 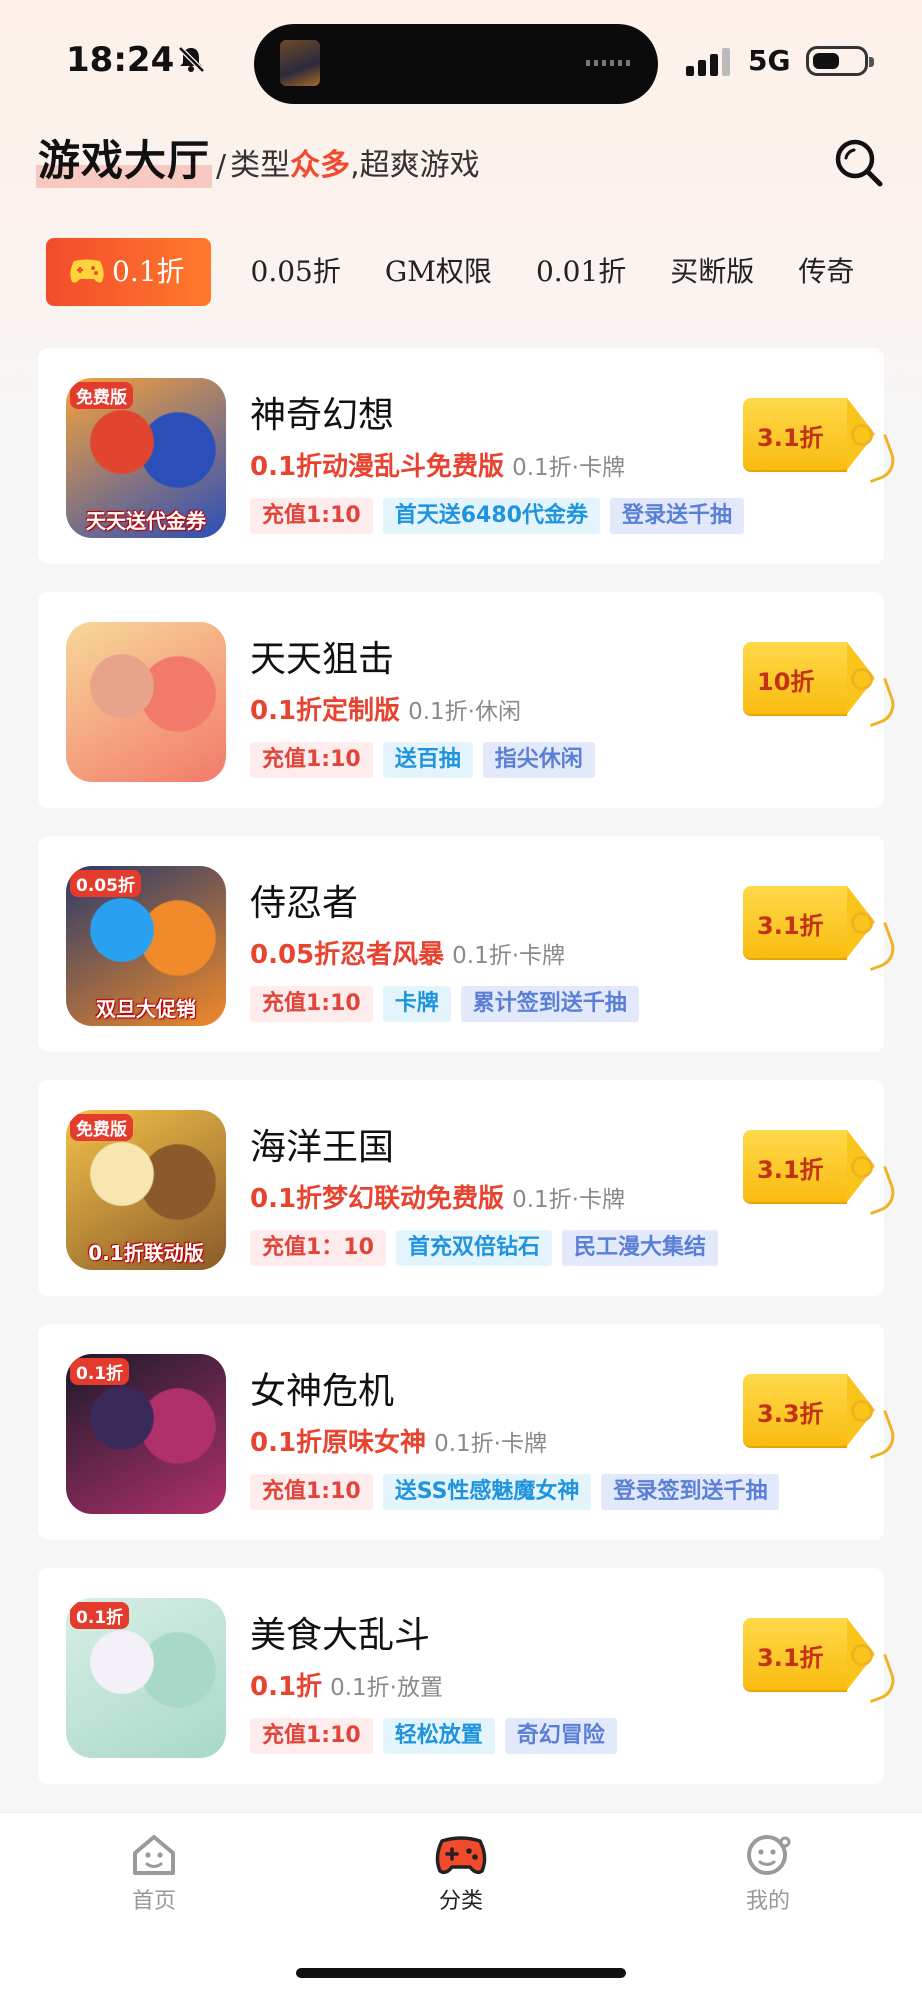 I want to click on game-name: 神奇幻想, so click(x=322, y=412).